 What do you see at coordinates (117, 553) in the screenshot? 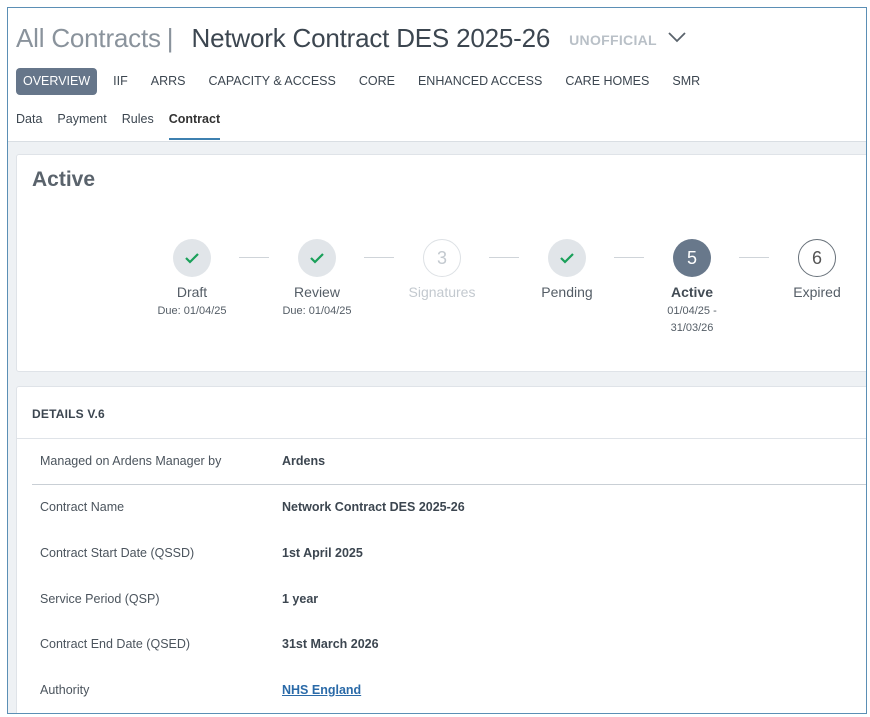
I see `detail-label: Contract Start Date (QSSD)` at bounding box center [117, 553].